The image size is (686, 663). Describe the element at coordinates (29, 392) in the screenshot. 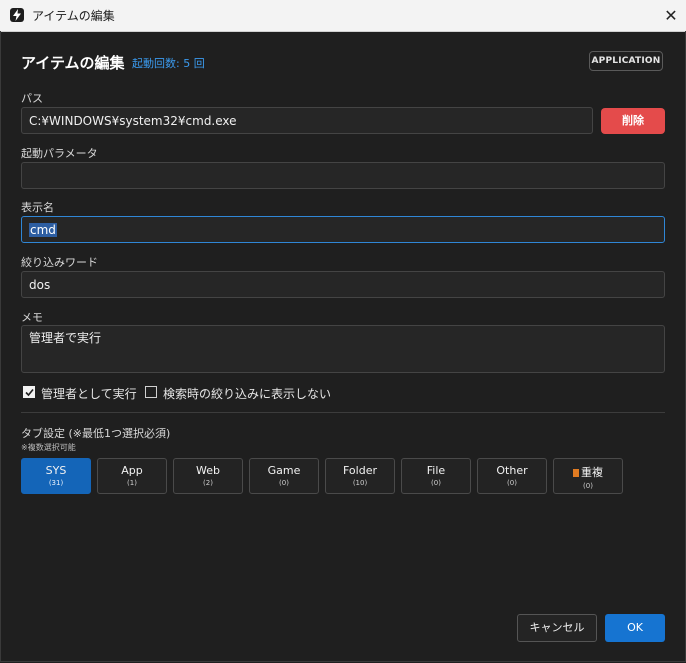

I see `run-as-admin-checkbox` at that location.